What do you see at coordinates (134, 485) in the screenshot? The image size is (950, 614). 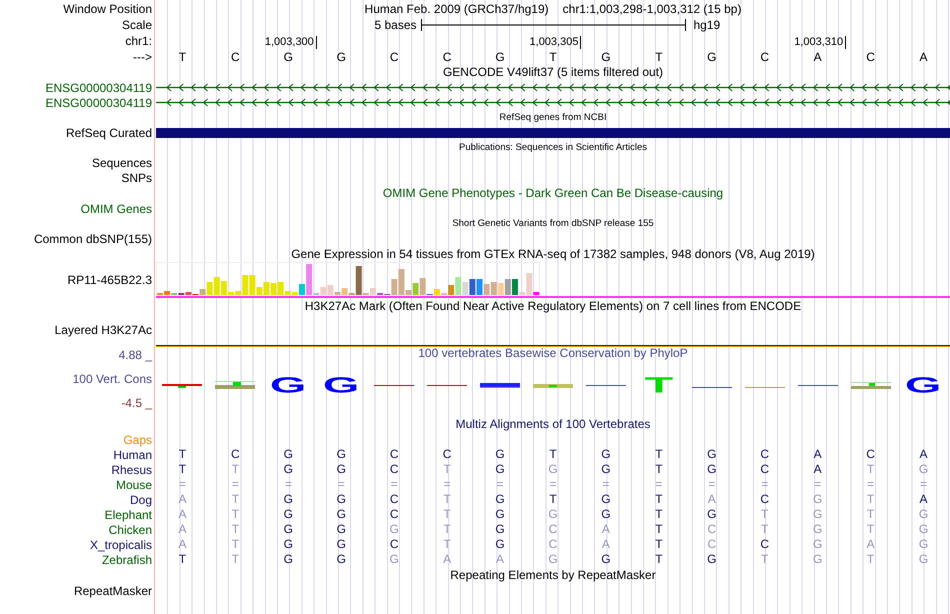 I see `track-label: Mouse` at bounding box center [134, 485].